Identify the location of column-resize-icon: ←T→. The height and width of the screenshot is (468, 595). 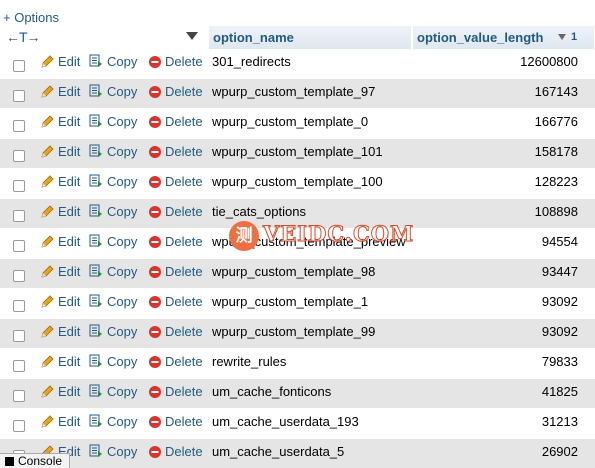
(23, 37).